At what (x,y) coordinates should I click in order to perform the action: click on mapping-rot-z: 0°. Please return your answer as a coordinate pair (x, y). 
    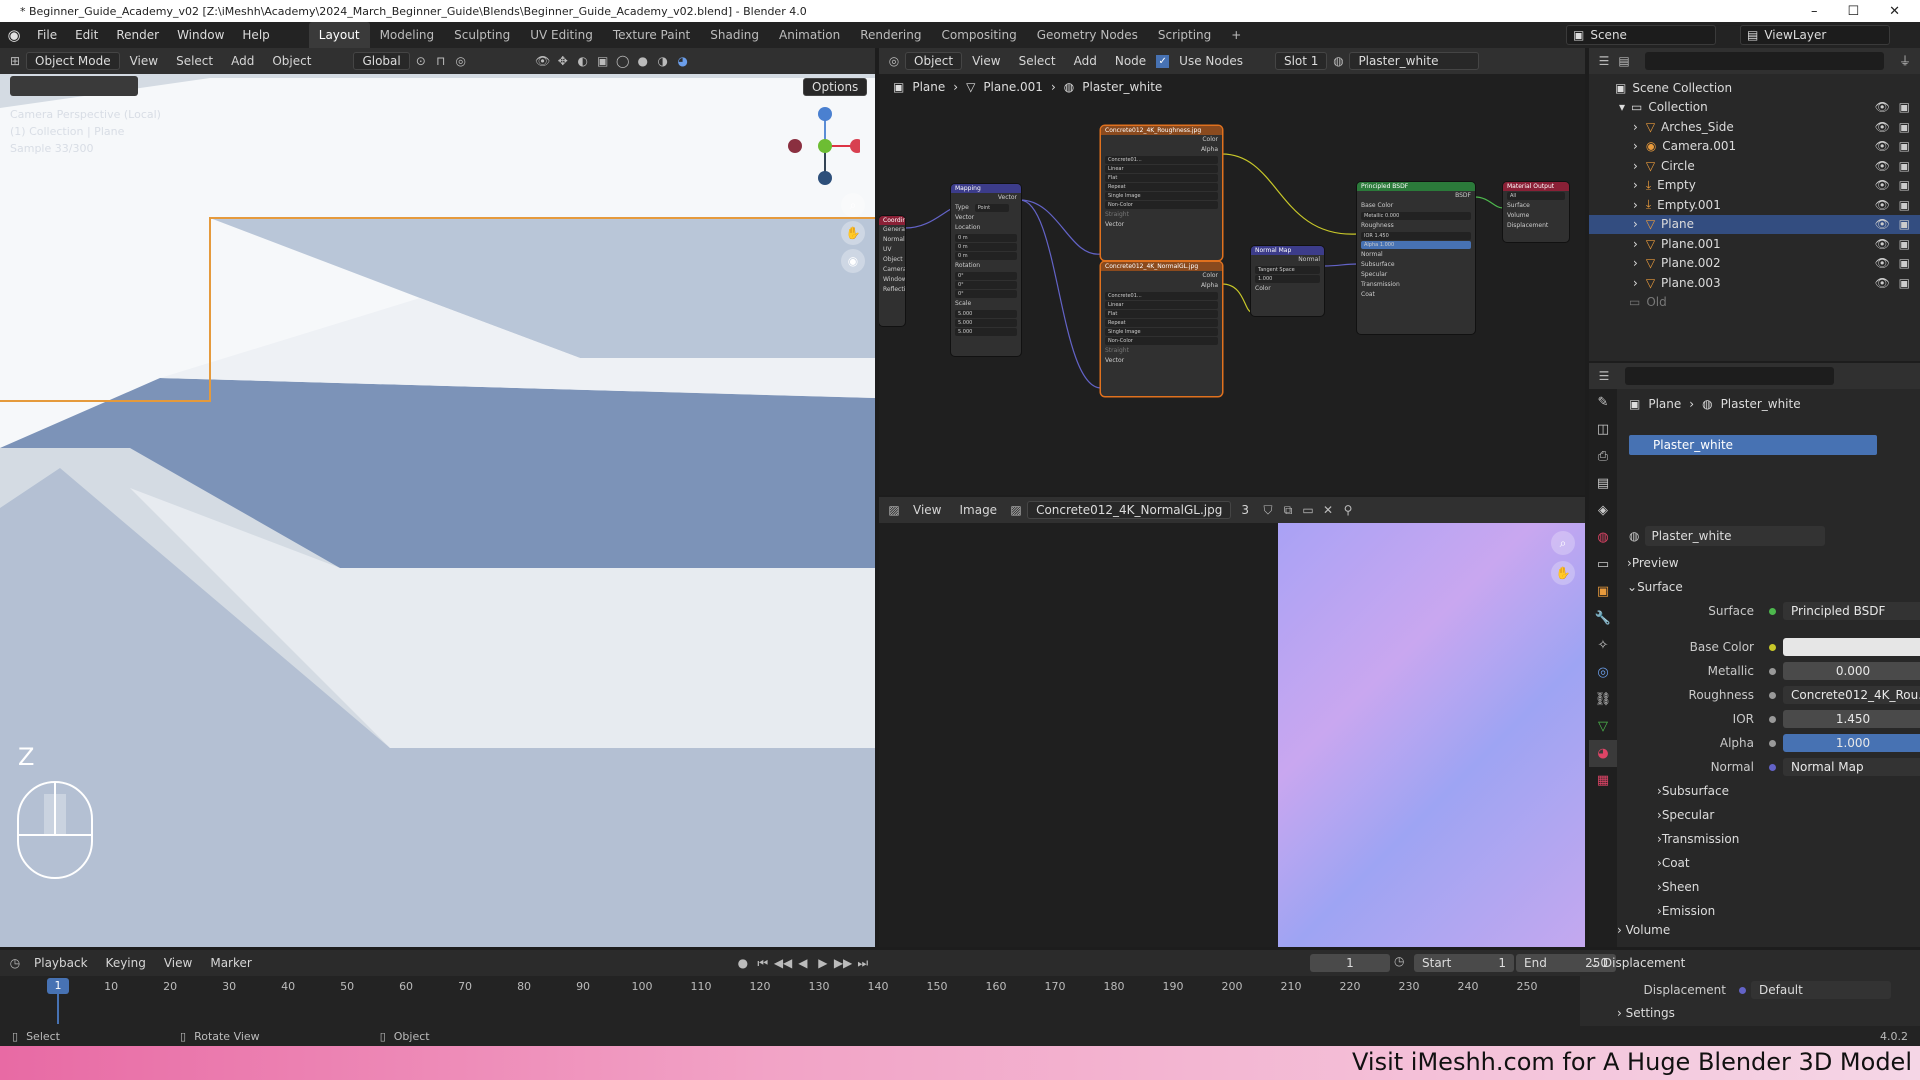
    Looking at the image, I should click on (986, 294).